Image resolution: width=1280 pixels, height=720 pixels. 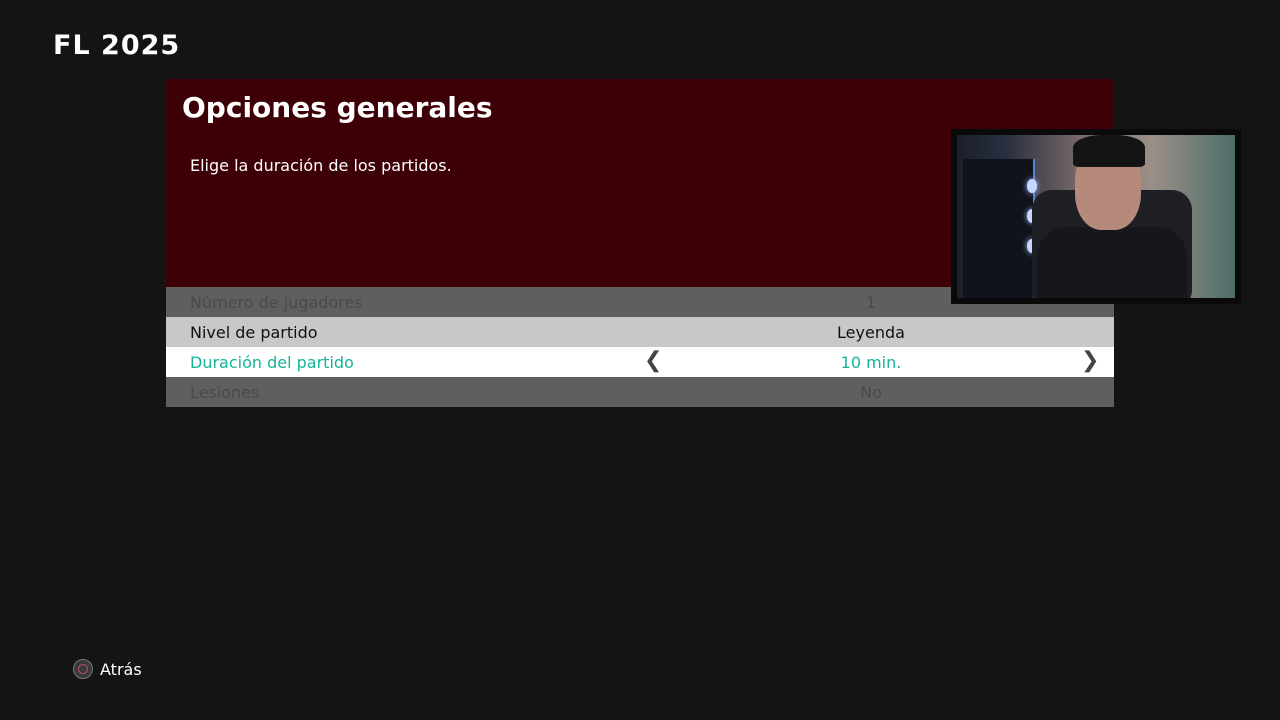 What do you see at coordinates (121, 669) in the screenshot?
I see `back-label: Atrás` at bounding box center [121, 669].